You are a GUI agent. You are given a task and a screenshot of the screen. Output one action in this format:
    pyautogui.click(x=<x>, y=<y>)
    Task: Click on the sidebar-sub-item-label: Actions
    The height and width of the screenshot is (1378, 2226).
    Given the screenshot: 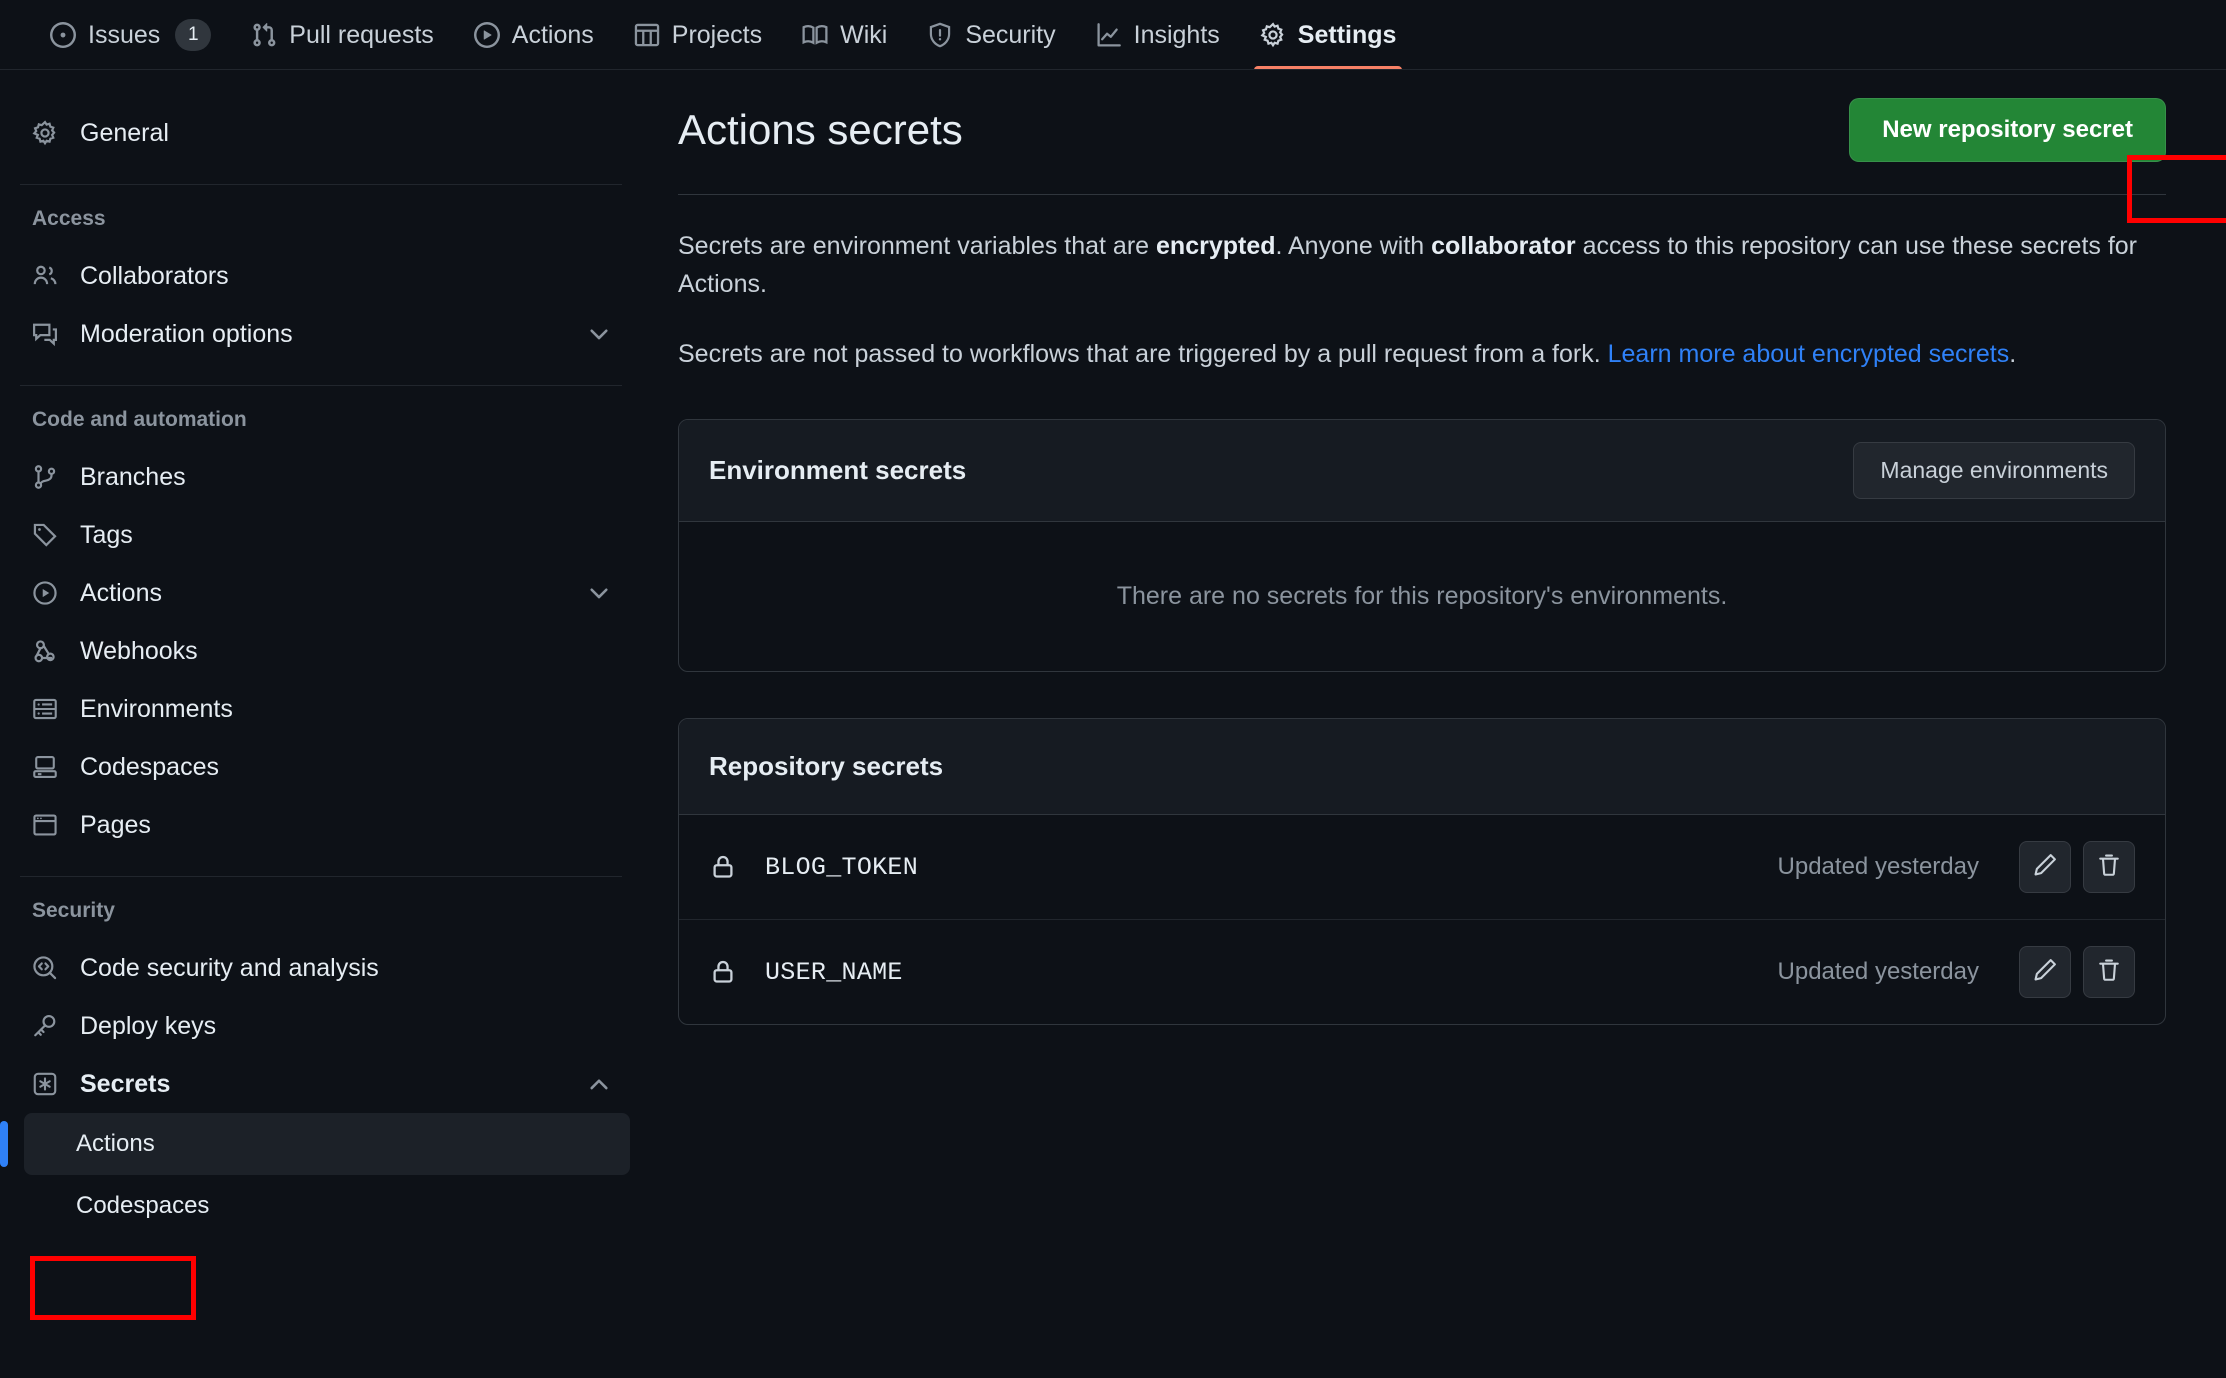 What is the action you would take?
    pyautogui.click(x=115, y=1143)
    